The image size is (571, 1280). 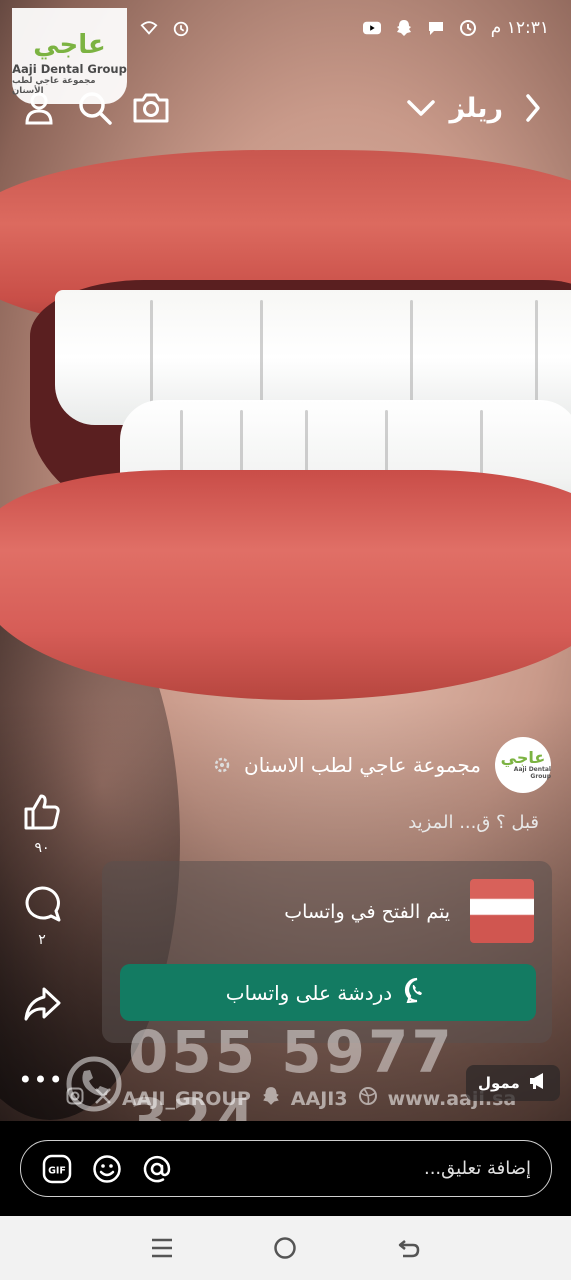 I want to click on emoji-icon, so click(x=107, y=1169).